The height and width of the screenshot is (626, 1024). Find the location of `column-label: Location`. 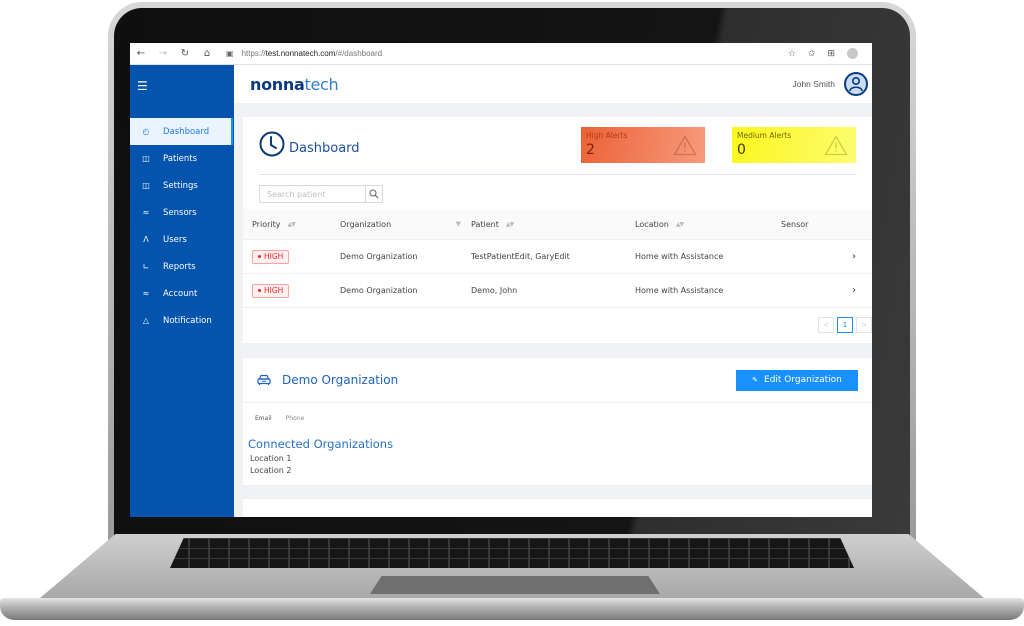

column-label: Location is located at coordinates (652, 224).